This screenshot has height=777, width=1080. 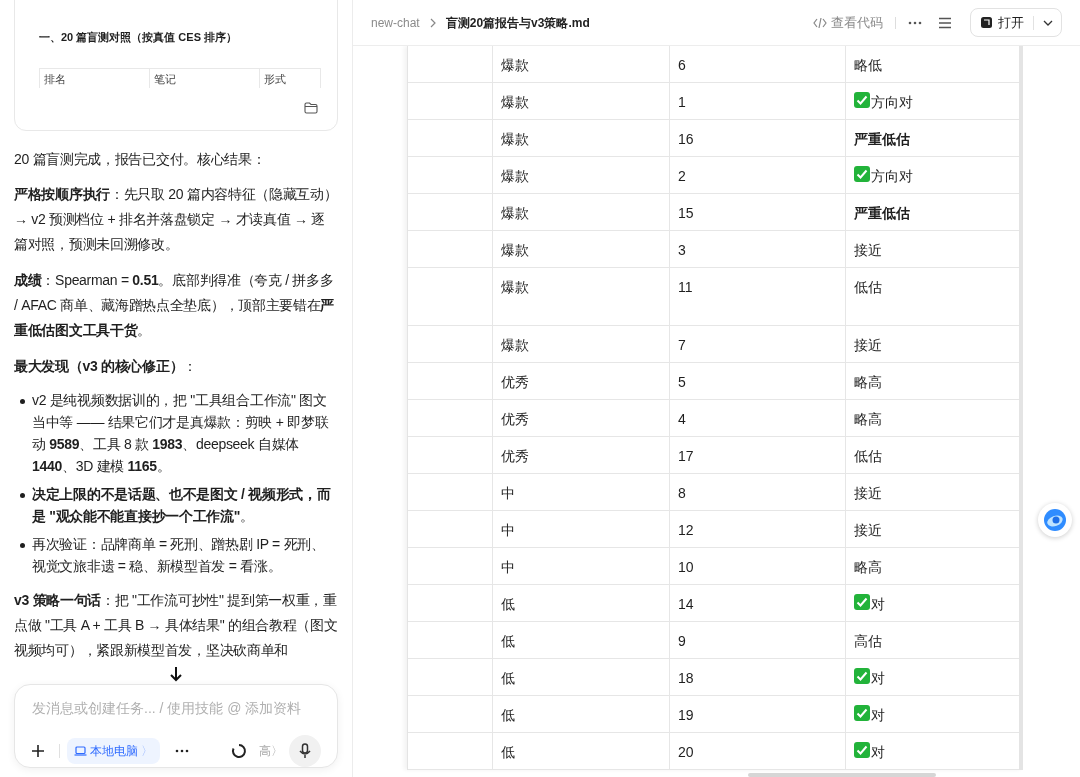 What do you see at coordinates (182, 505) in the screenshot?
I see `bullet-text: 决定上限的不是话题、也不是图文 / 视频形式，而是 "观众能不能直接抄一个工作流"。` at bounding box center [182, 505].